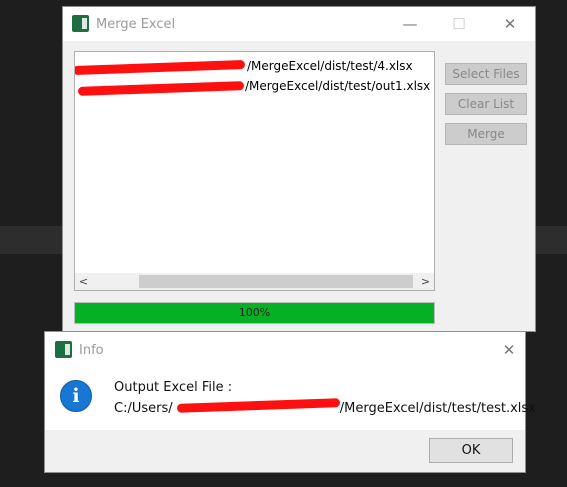 The height and width of the screenshot is (487, 567). Describe the element at coordinates (299, 24) in the screenshot. I see `main-titlebar: Merge Excel — ☐ ✕` at that location.